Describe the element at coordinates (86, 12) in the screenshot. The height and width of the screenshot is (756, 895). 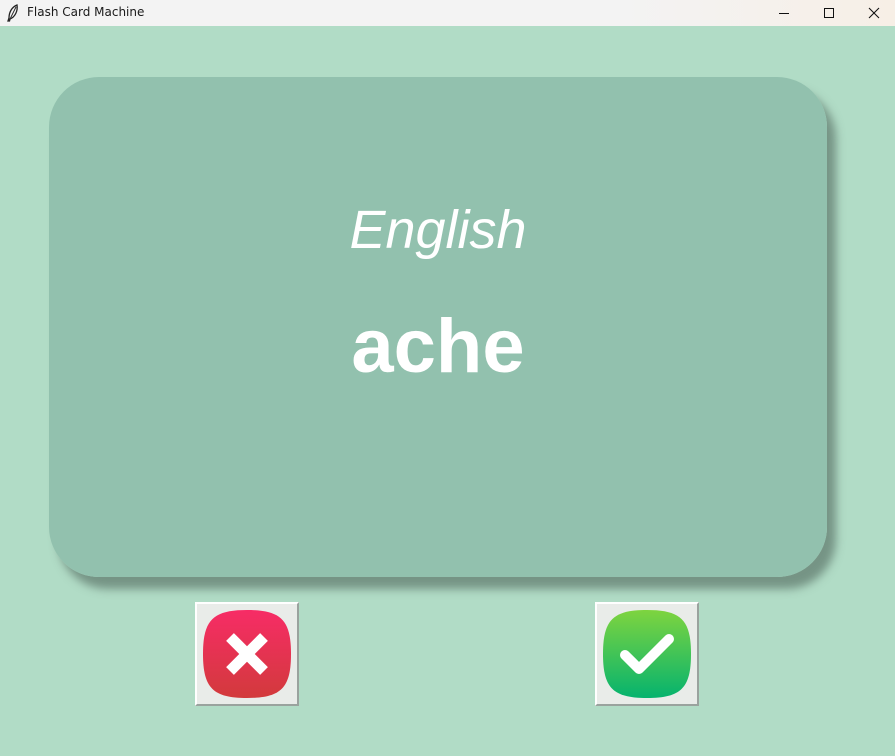
I see `window-title: Flash Card Machine` at that location.